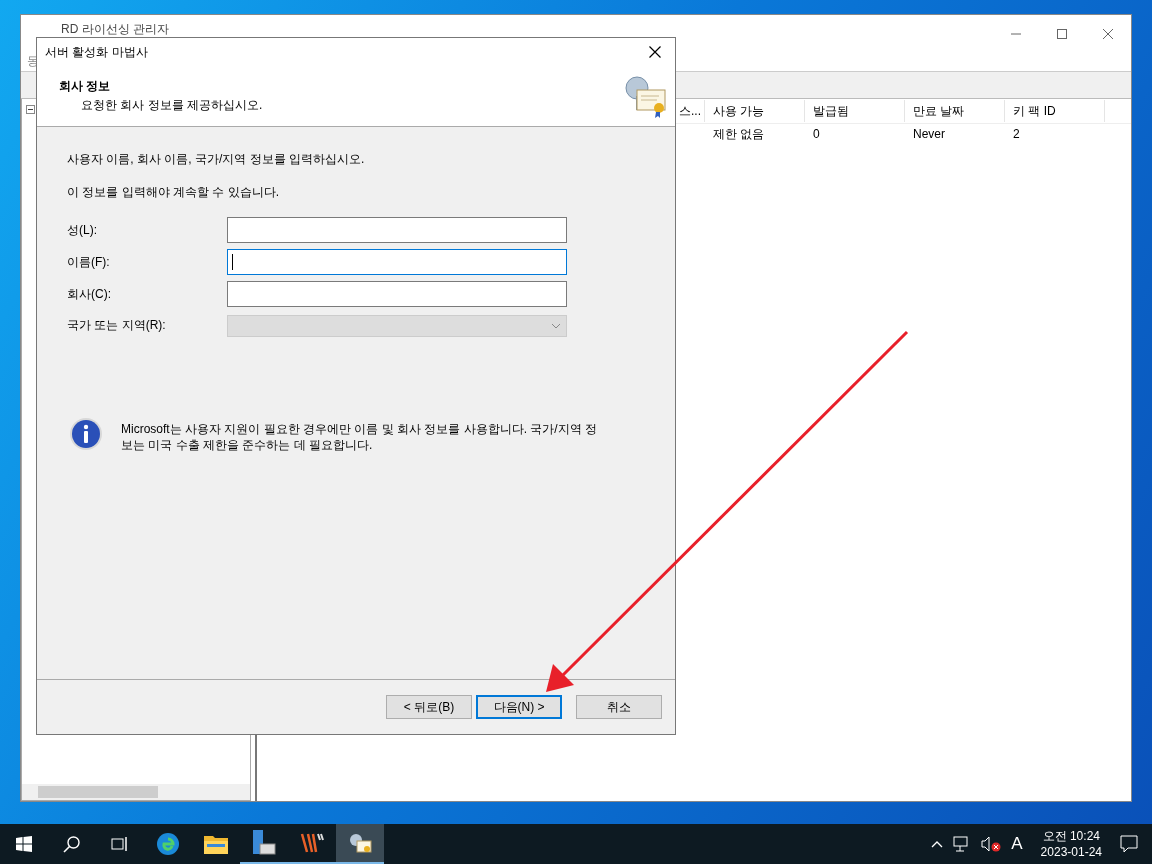  What do you see at coordinates (429, 707) in the screenshot?
I see `wizard-button: < 뒤로(B)` at bounding box center [429, 707].